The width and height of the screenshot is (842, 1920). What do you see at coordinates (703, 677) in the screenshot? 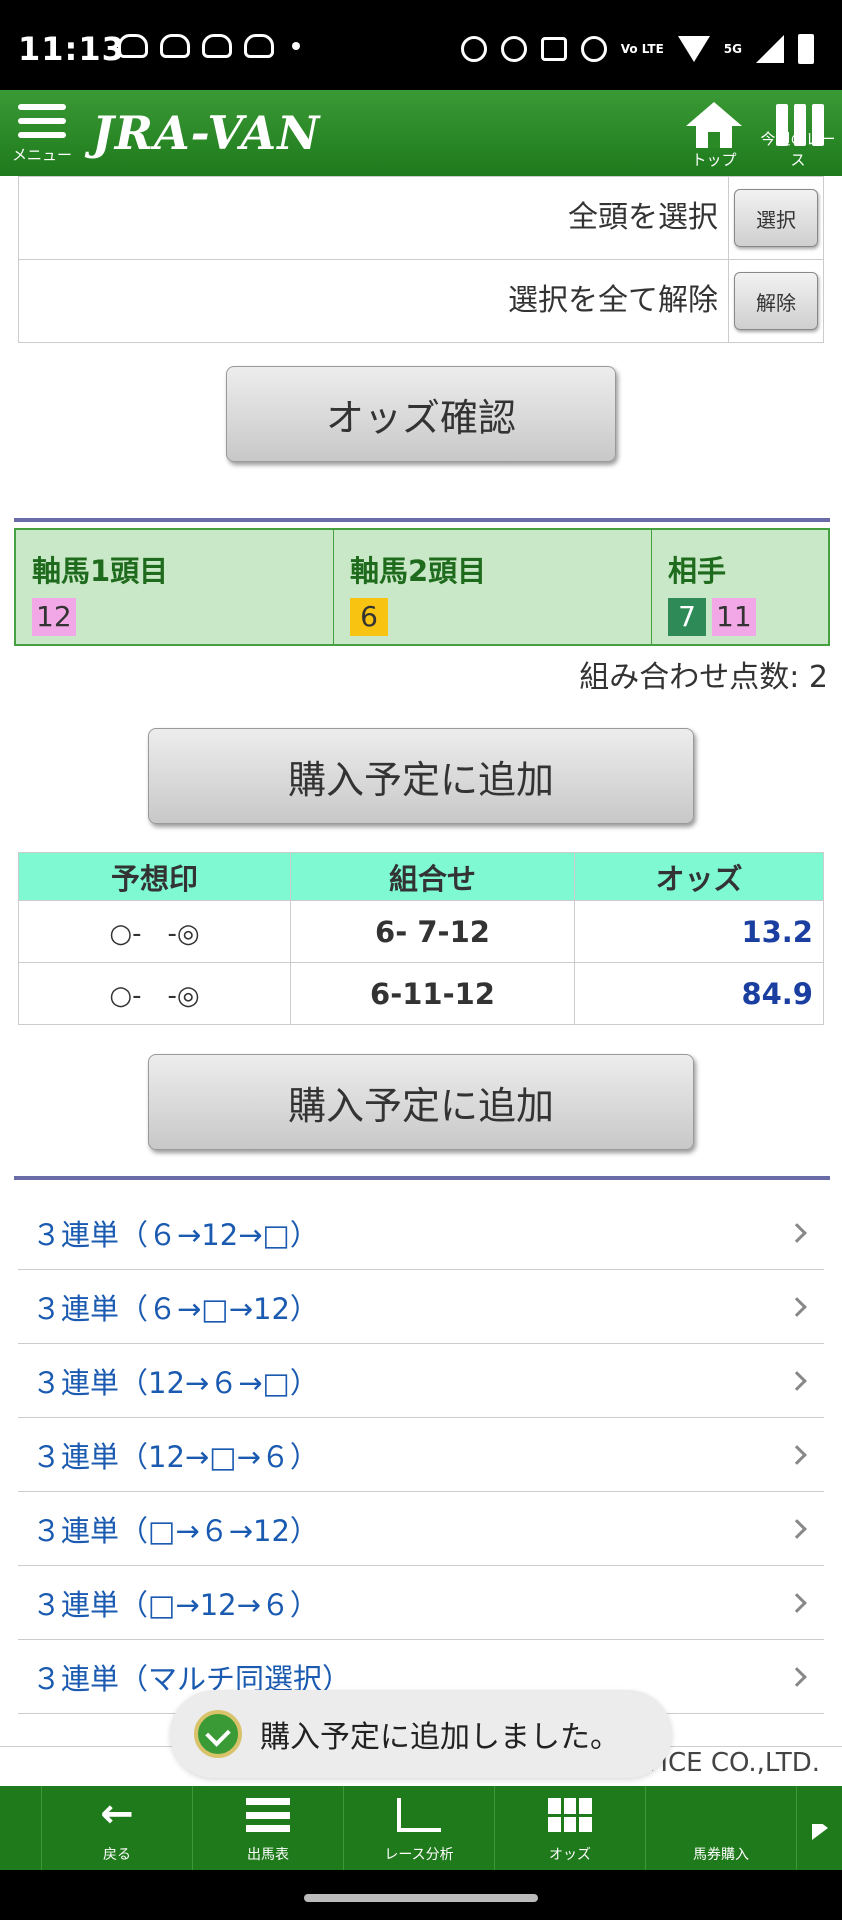
I see `combination-count: 組み合わせ点数: 2` at bounding box center [703, 677].